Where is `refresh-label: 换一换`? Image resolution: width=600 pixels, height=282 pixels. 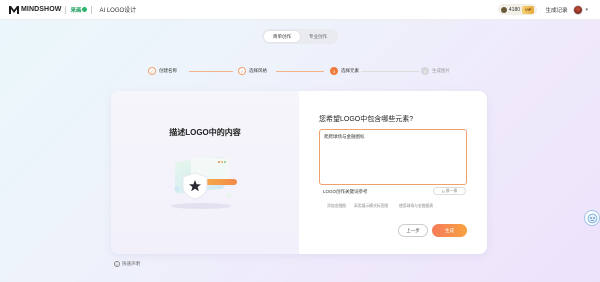
refresh-label: 换一换 is located at coordinates (451, 190).